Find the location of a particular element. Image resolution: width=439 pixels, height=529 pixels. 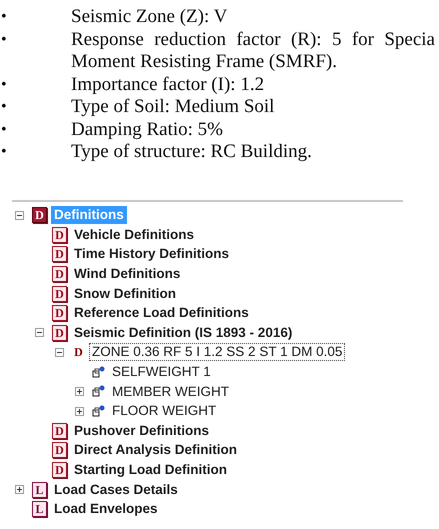

list-text: Seismic Zone (Z): V is located at coordinates (149, 17).